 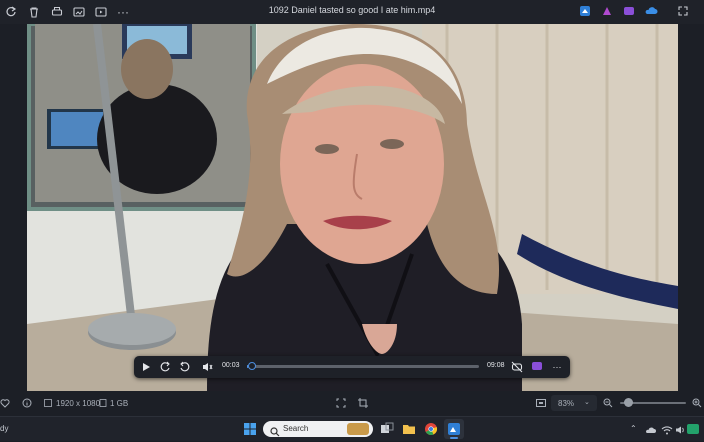 I want to click on file-size-icon, so click(x=103, y=403).